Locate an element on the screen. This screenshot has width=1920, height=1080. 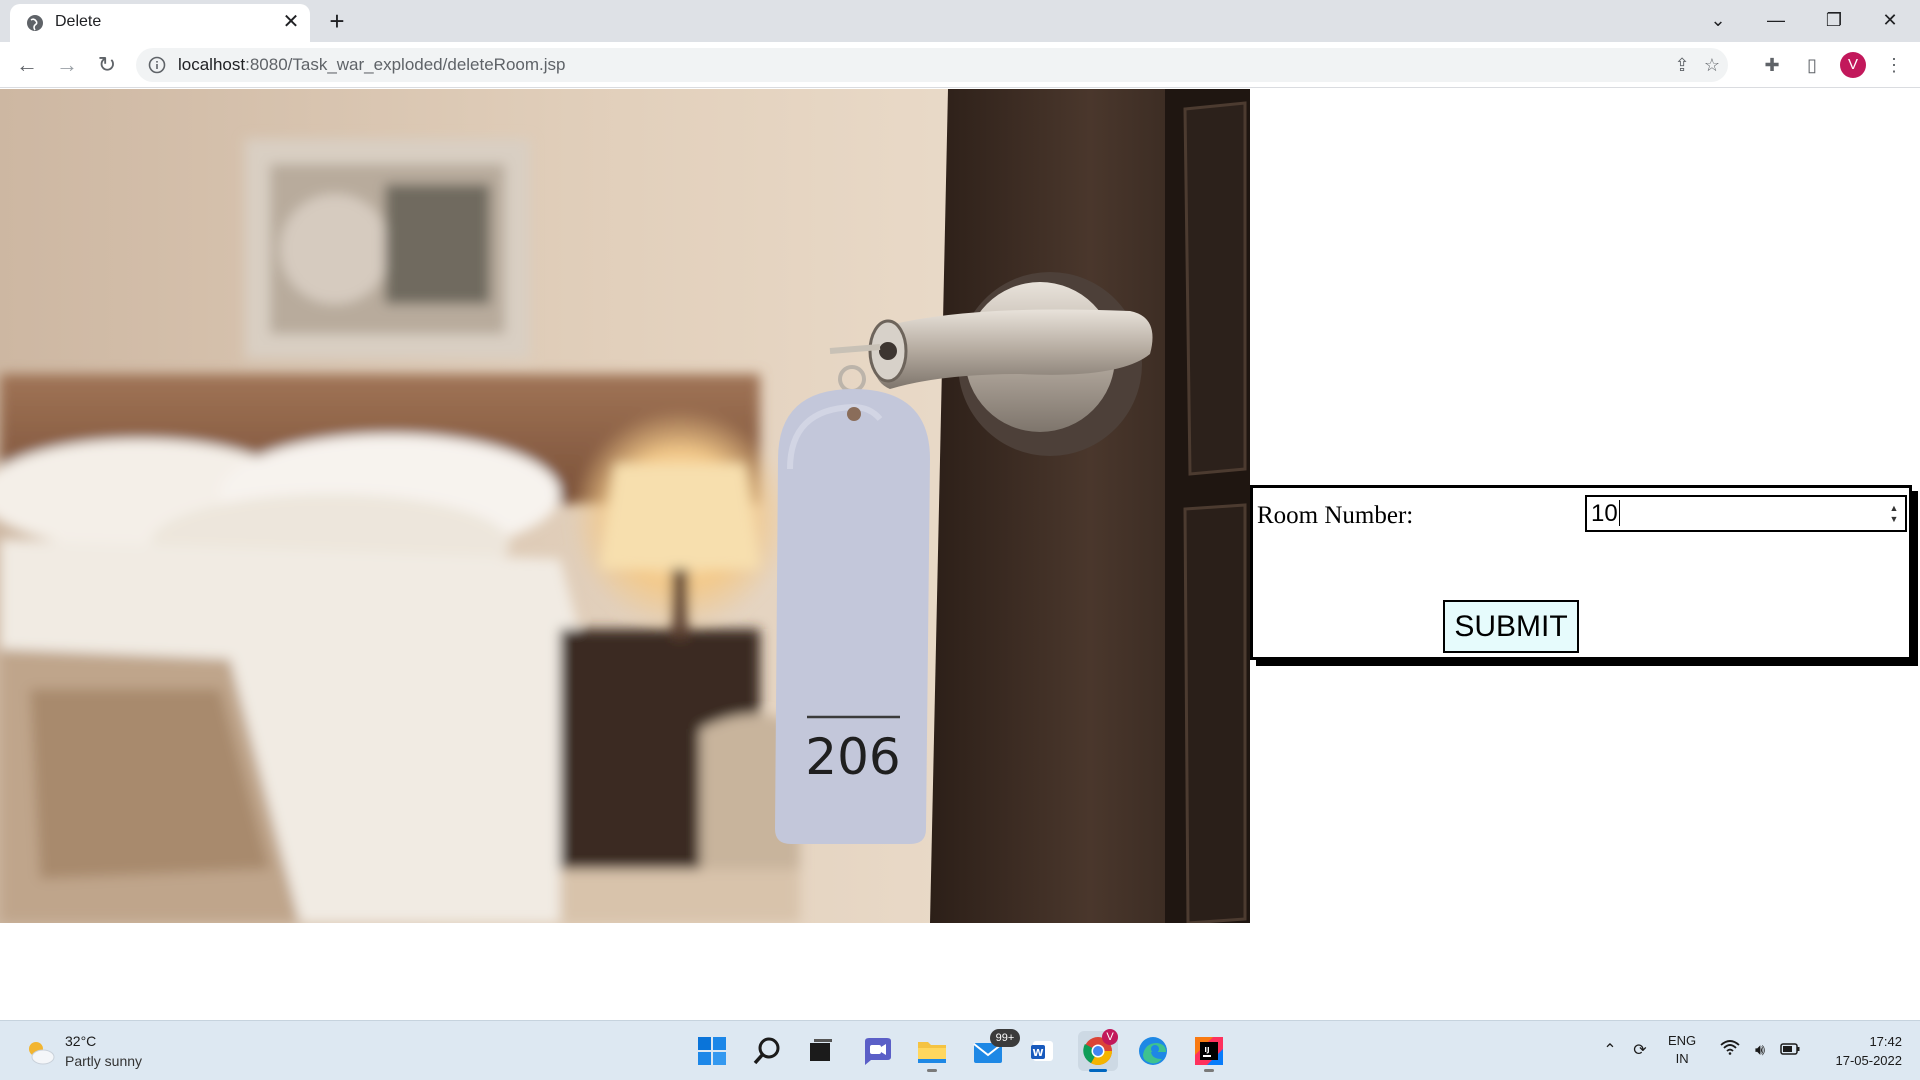
back-icon: ← is located at coordinates (27, 65).